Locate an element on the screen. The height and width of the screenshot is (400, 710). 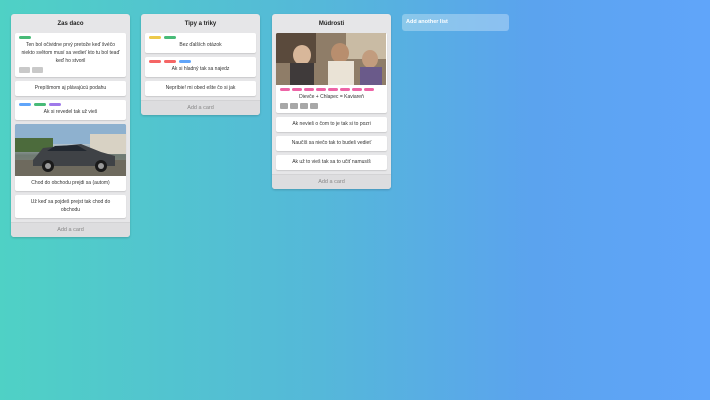
card-text: Chod do obchodu prejdi sa (autom) is located at coordinates (70, 183).